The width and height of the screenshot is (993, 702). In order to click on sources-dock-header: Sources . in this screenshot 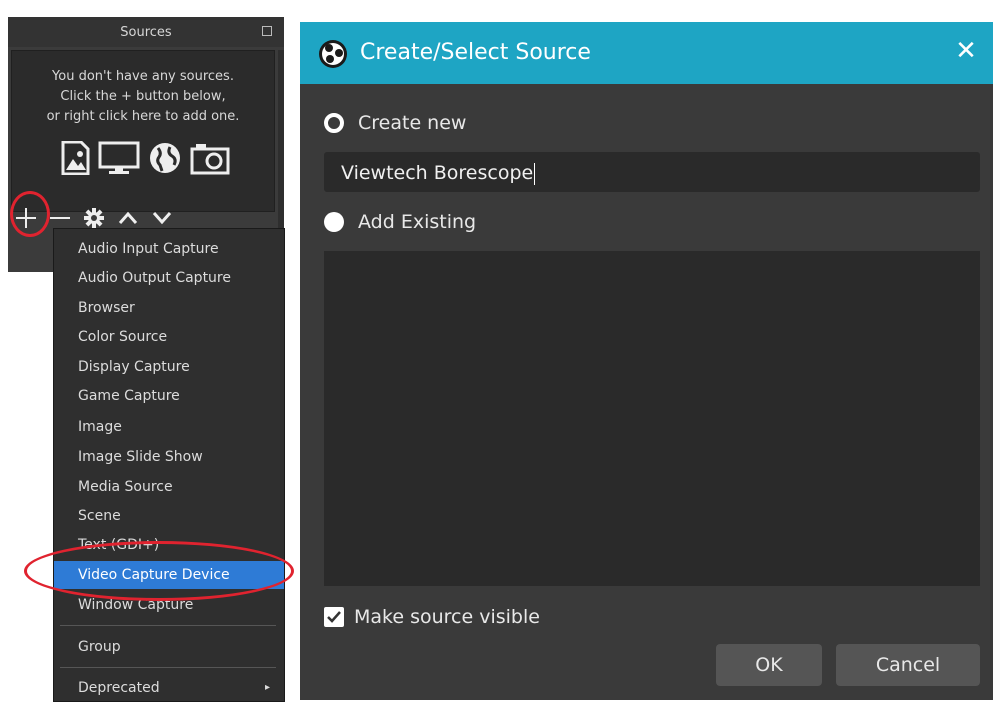, I will do `click(146, 32)`.